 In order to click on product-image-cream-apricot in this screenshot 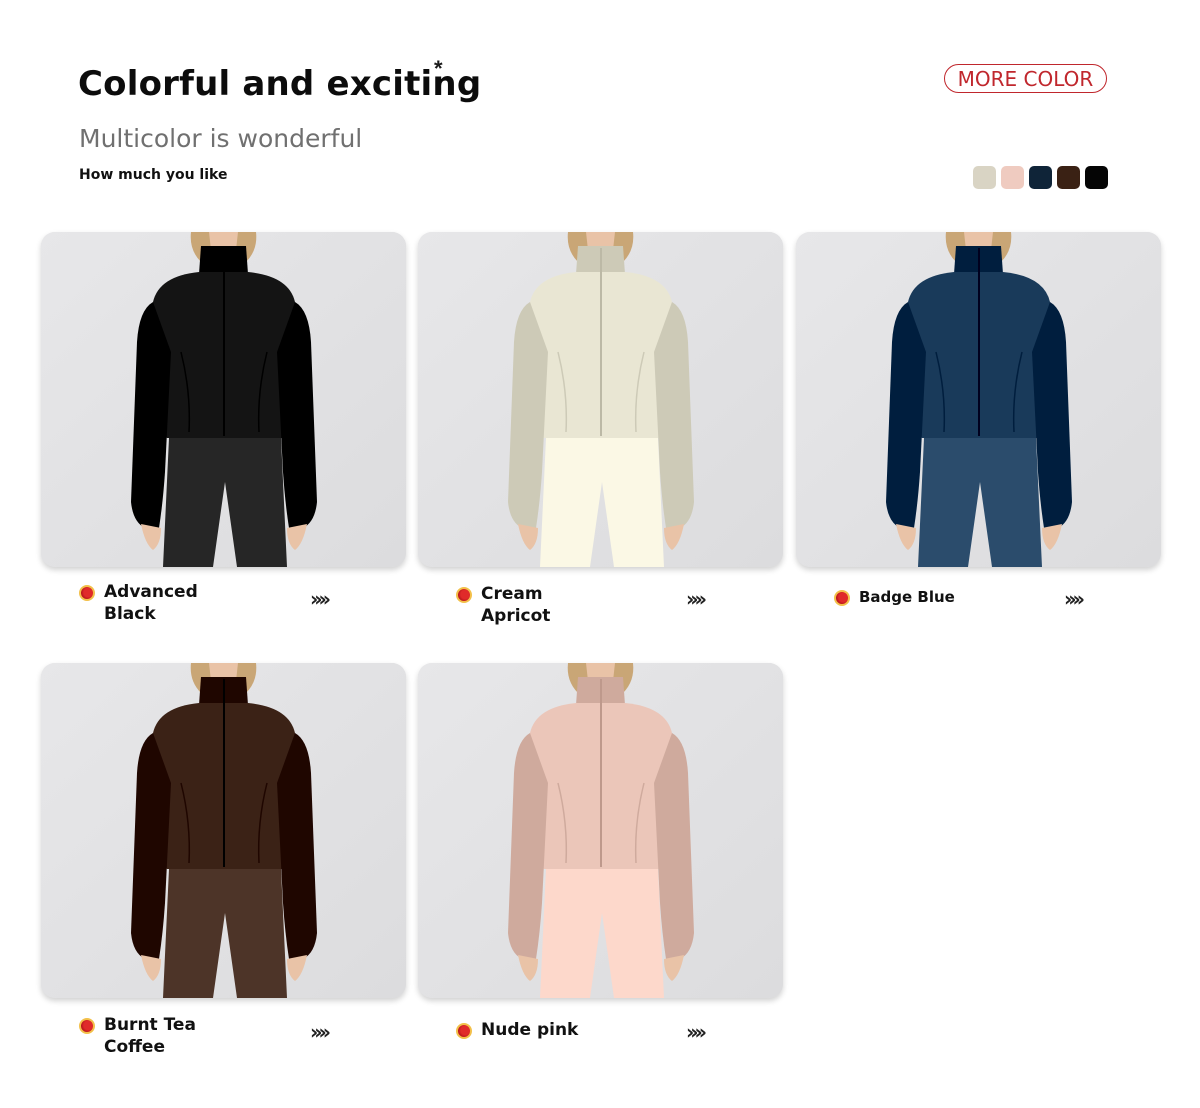, I will do `click(600, 399)`.